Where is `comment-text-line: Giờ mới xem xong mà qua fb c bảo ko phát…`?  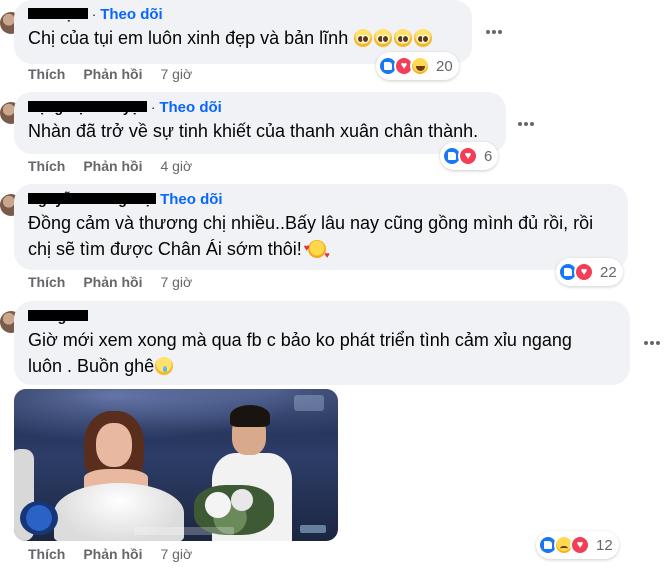
comment-text-line: Giờ mới xem xong mà qua fb c bảo ko phát… is located at coordinates (300, 340).